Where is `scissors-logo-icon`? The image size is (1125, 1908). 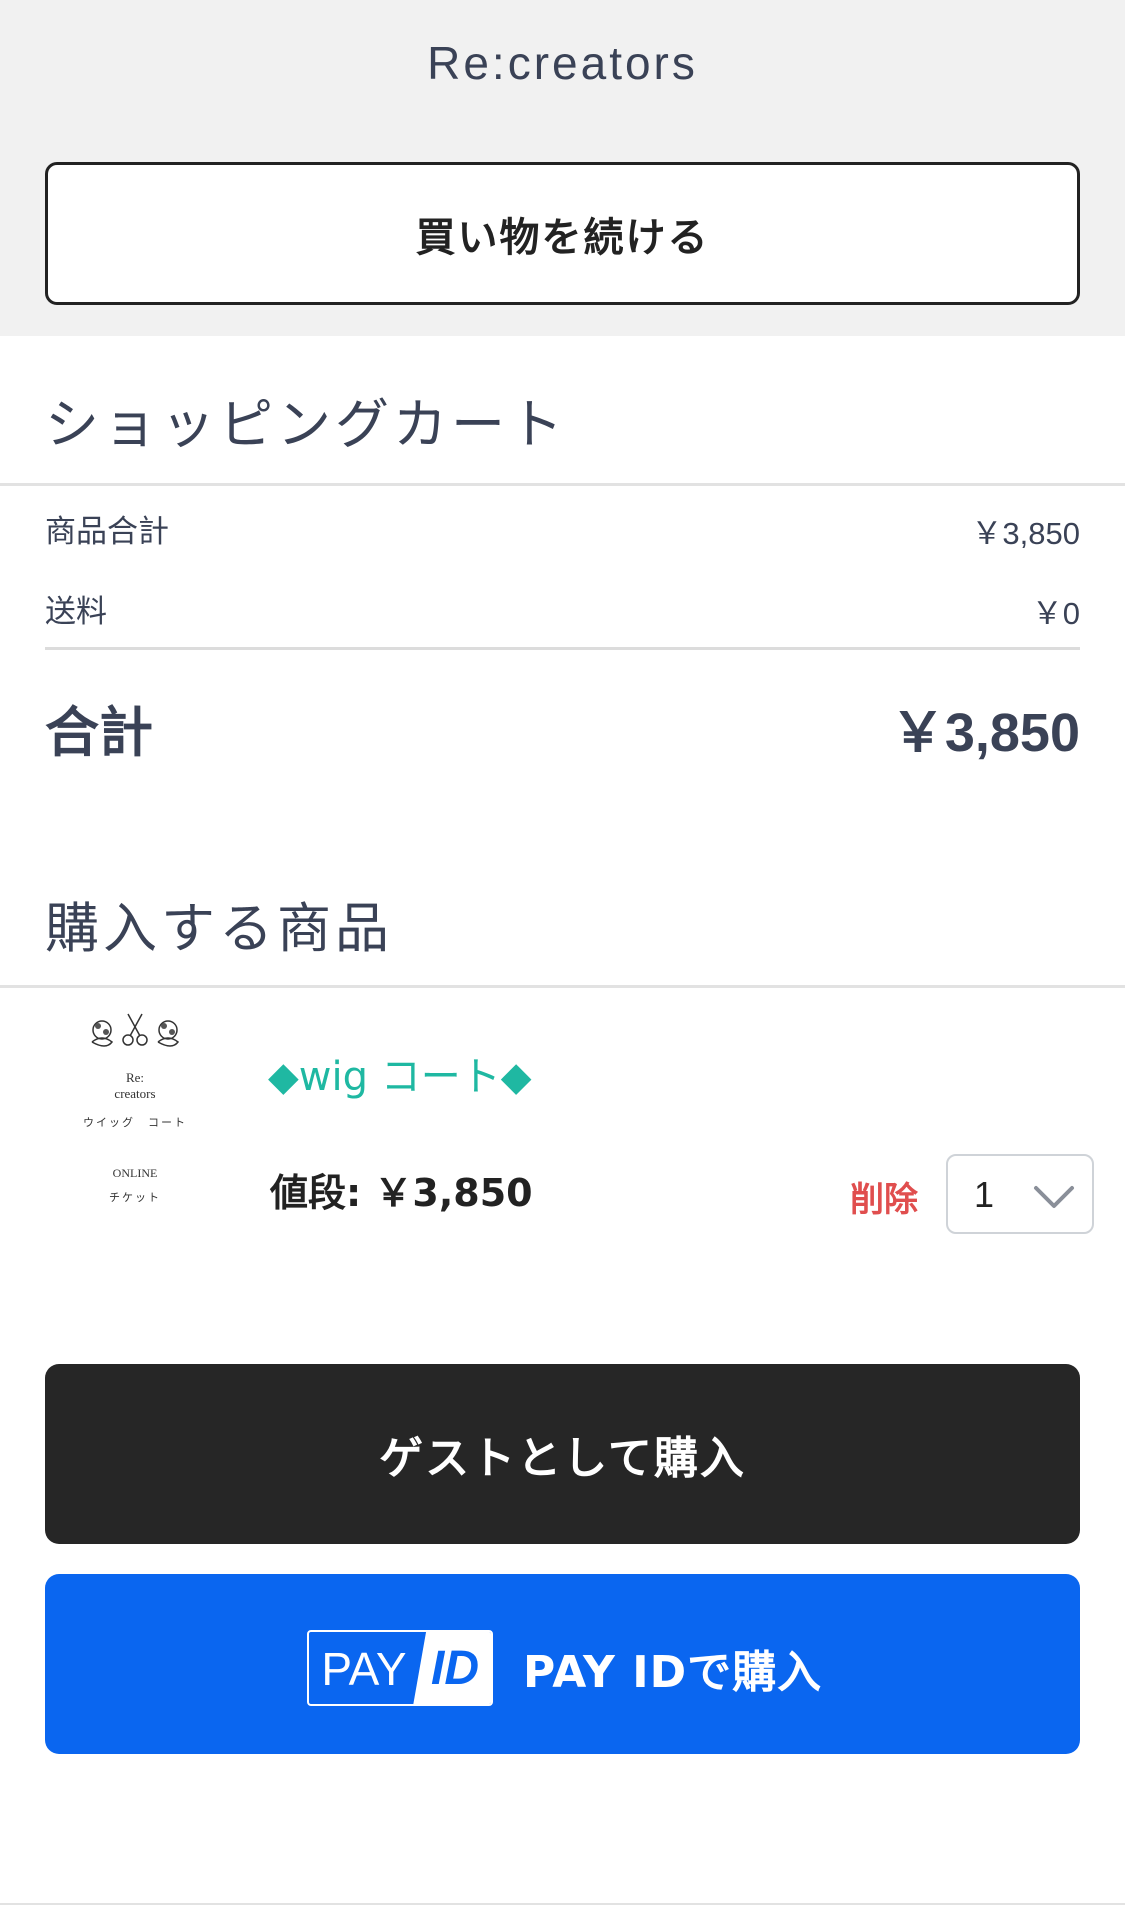 scissors-logo-icon is located at coordinates (135, 1030).